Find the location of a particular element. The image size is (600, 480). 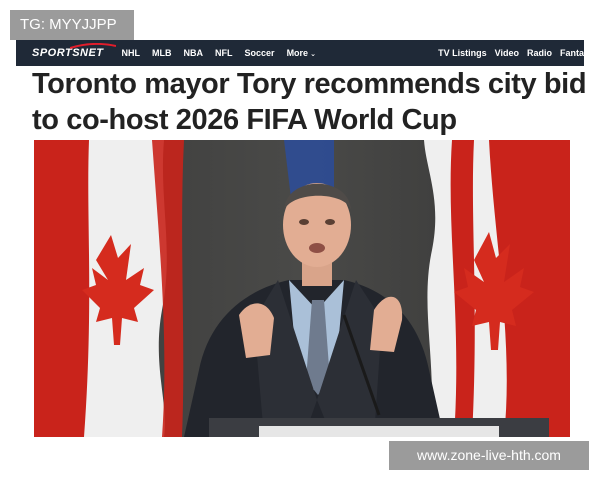

nav-more-label: More is located at coordinates (297, 53).